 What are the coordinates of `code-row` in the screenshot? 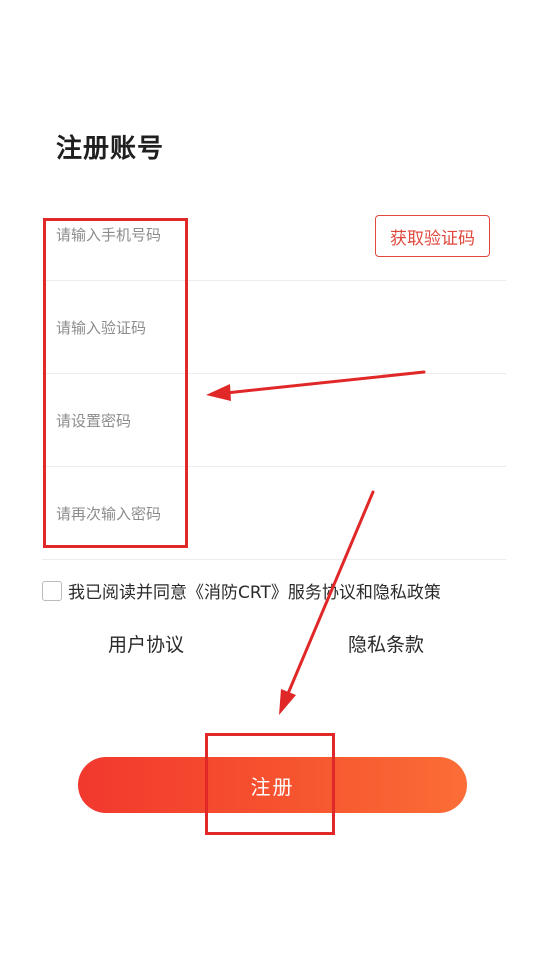 It's located at (274, 327).